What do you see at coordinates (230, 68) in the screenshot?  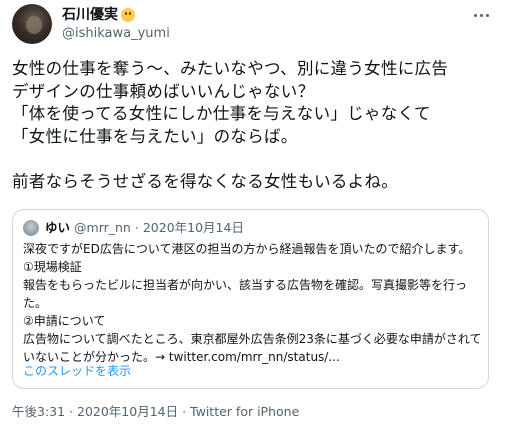 I see `tweet-text-line: 女性の仕事を奪う〜、みたいなやつ、別に違う女性に広告` at bounding box center [230, 68].